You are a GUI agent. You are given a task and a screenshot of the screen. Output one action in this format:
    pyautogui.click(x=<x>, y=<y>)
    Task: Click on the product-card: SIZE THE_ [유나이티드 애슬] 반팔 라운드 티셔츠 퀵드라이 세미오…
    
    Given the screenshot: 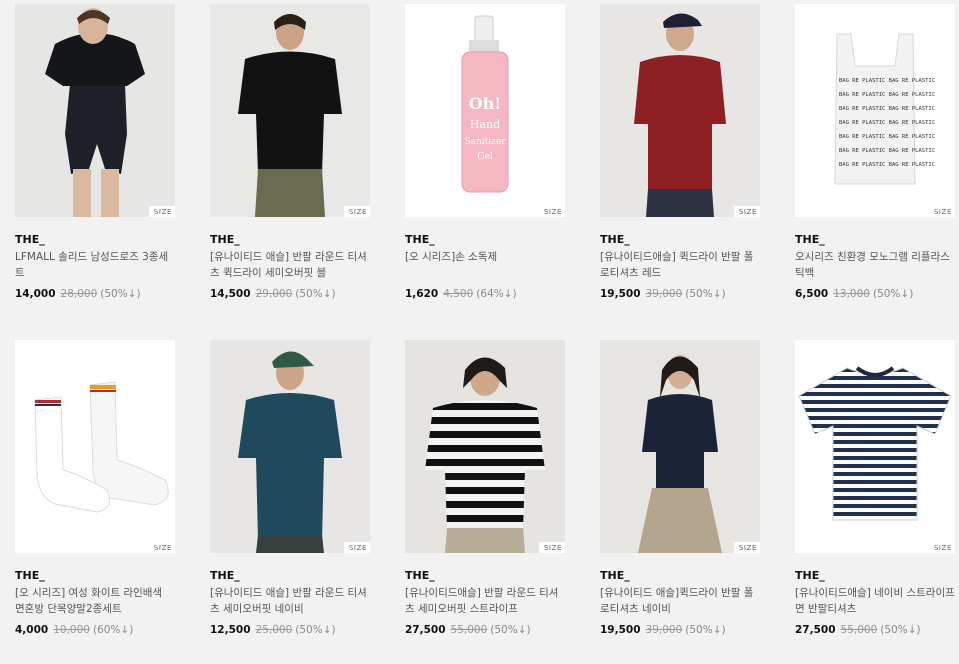 What is the action you would take?
    pyautogui.click(x=290, y=166)
    